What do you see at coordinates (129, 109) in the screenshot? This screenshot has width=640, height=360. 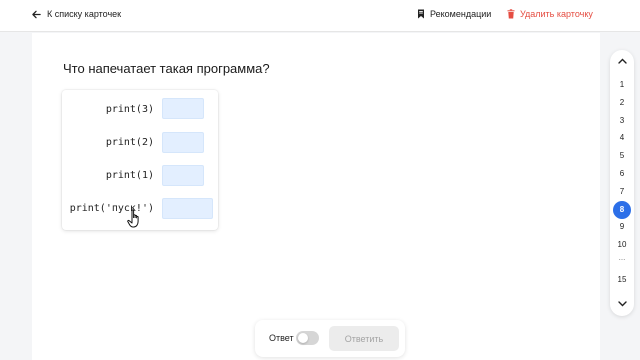 I see `code-line-1: print(3)` at bounding box center [129, 109].